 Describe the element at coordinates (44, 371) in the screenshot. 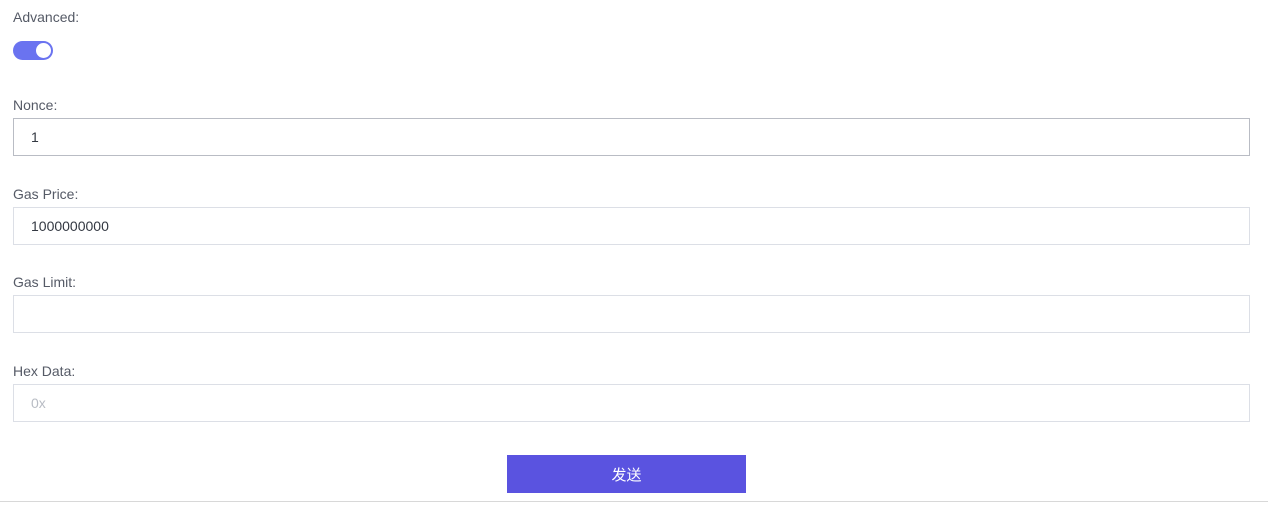

I see `hex-data-label: Hex Data:` at that location.